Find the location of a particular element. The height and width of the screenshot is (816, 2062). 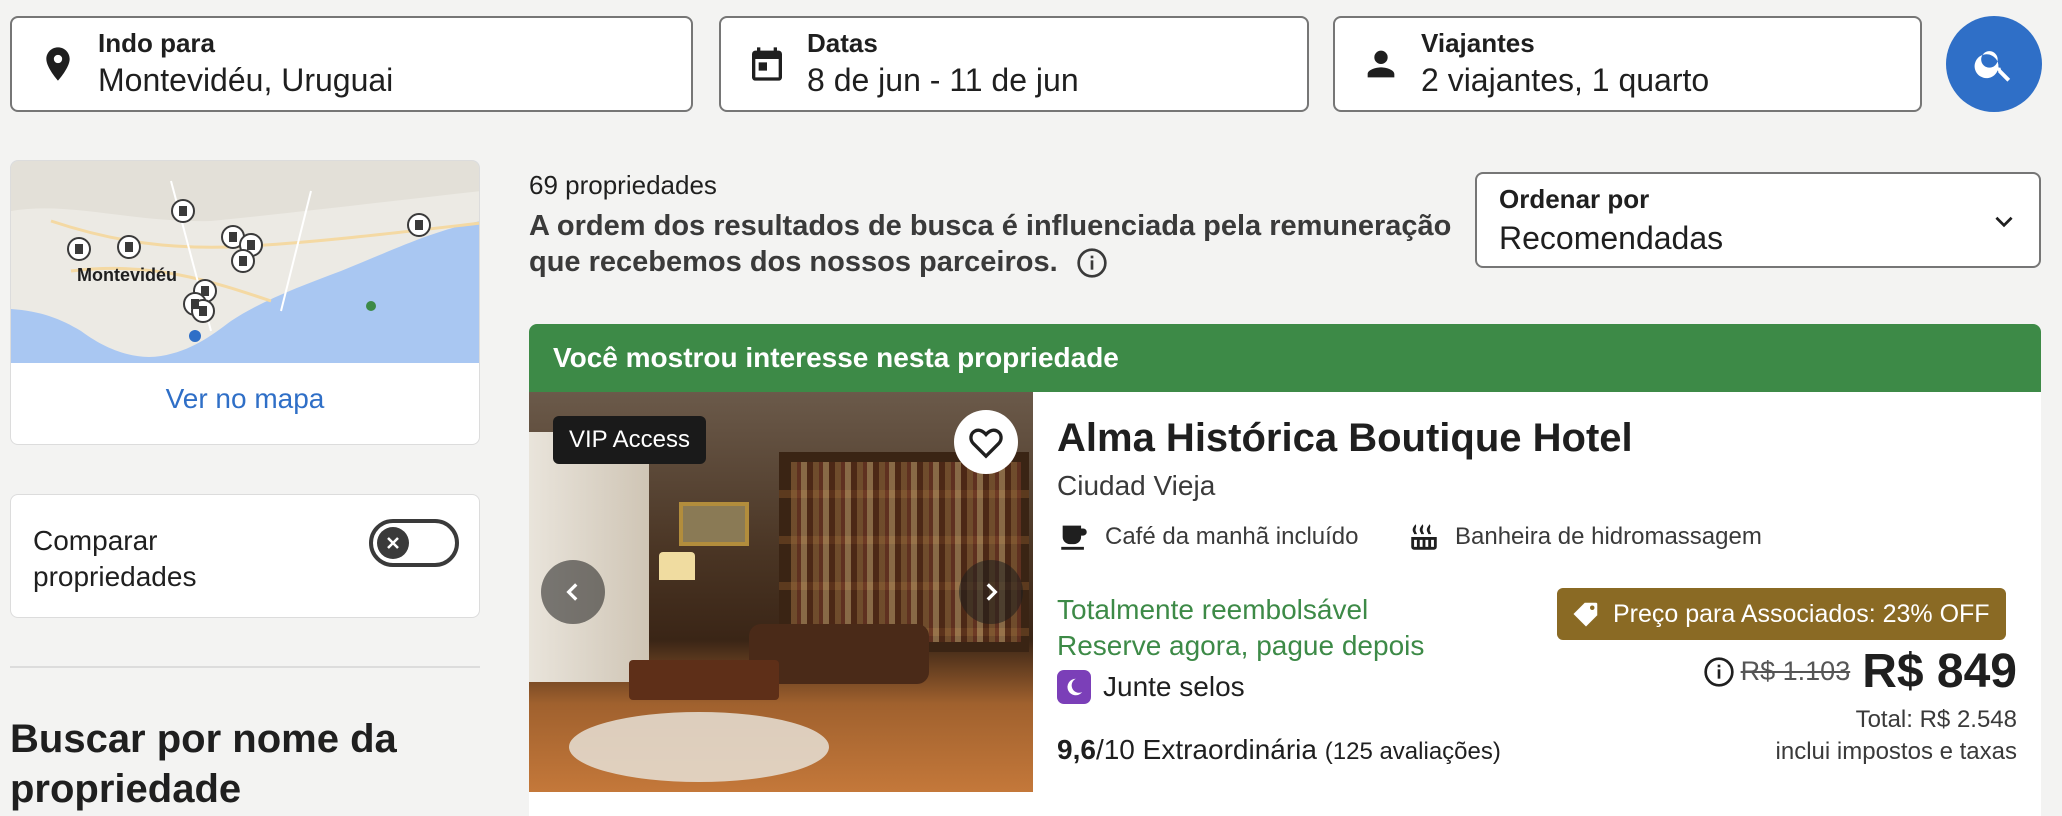

compare-properties-label: Comparar propriedades is located at coordinates (115, 558).